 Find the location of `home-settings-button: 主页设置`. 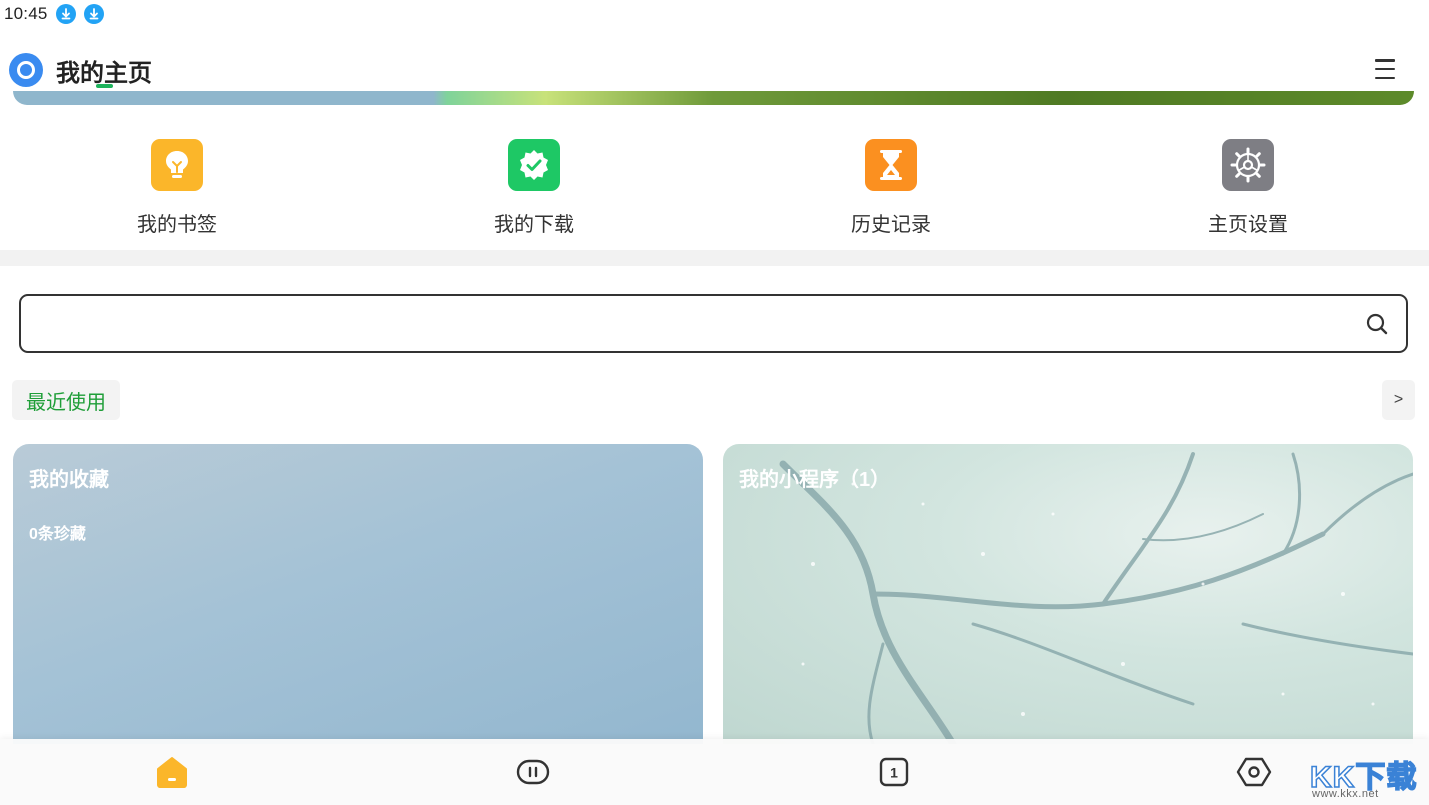

home-settings-button: 主页设置 is located at coordinates (1248, 185).